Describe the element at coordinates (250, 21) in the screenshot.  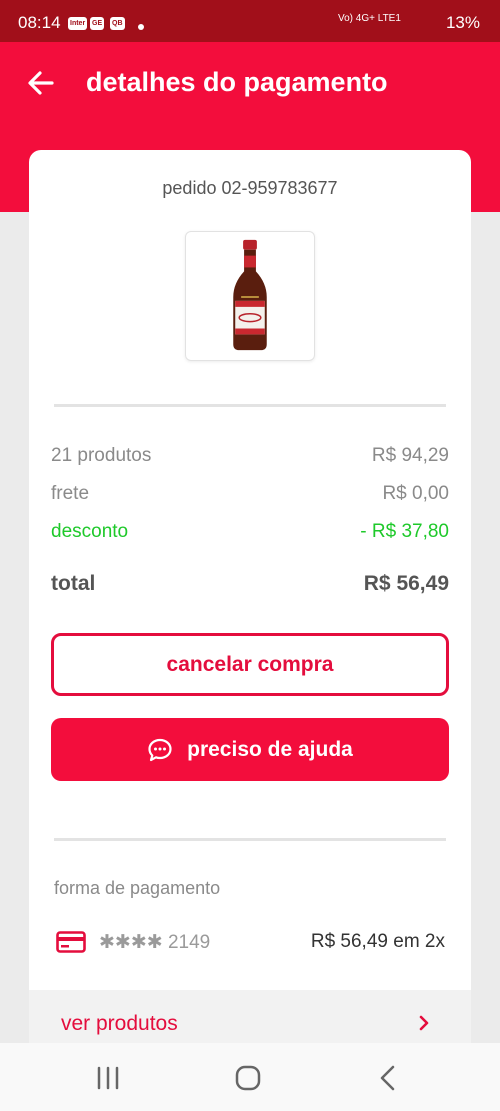
I see `status-bar: 08:14 Inter GE QB Vo) 4G+ LTE1 13%` at that location.